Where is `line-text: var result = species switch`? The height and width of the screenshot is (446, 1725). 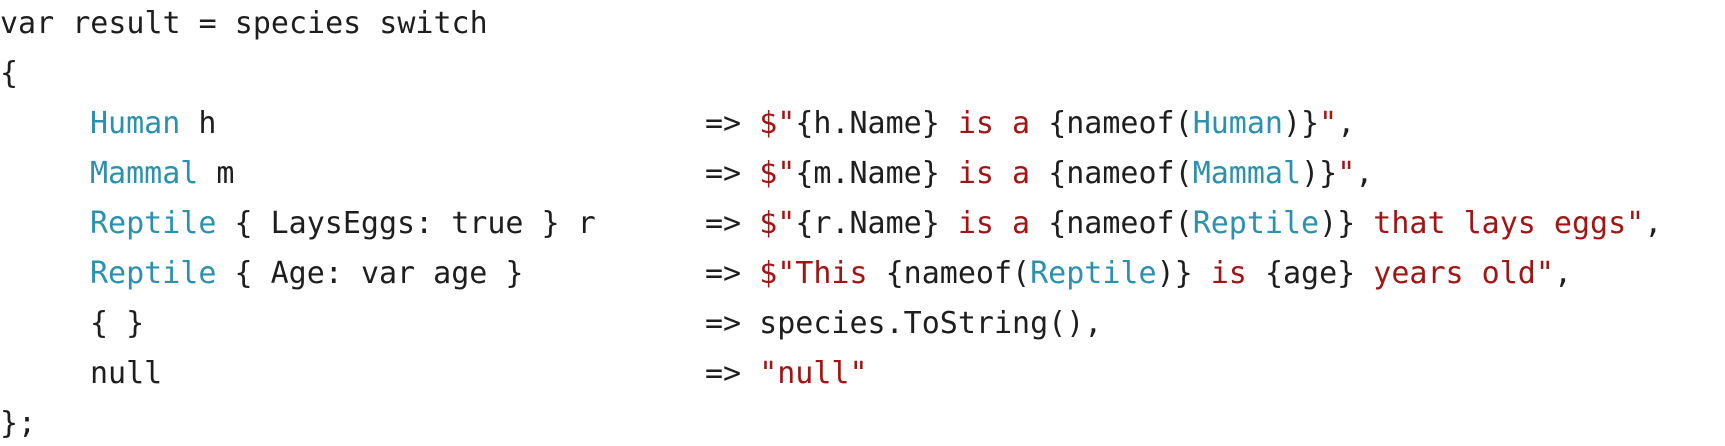 line-text: var result = species switch is located at coordinates (244, 24).